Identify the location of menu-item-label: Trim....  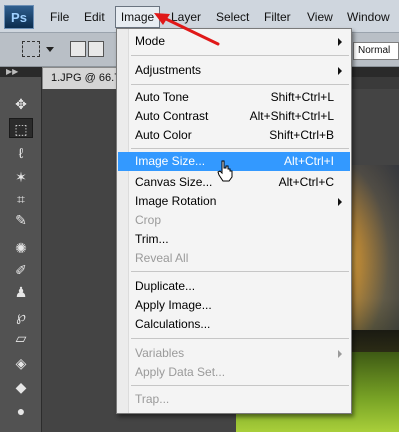
(152, 239).